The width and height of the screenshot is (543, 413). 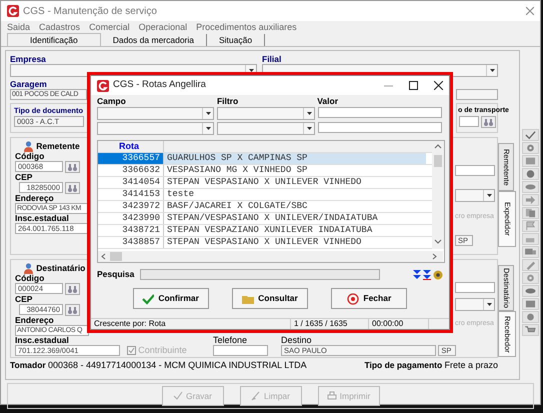 I want to click on table-cell: 3366632, so click(x=131, y=170).